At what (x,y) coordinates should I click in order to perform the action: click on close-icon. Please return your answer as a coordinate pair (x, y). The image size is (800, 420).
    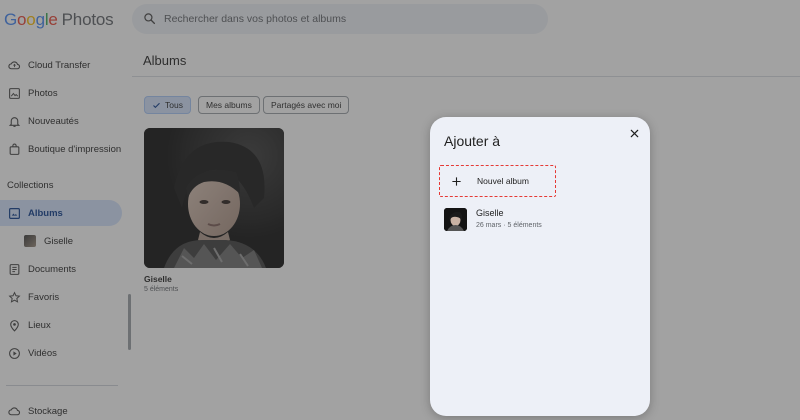
    Looking at the image, I should click on (634, 133).